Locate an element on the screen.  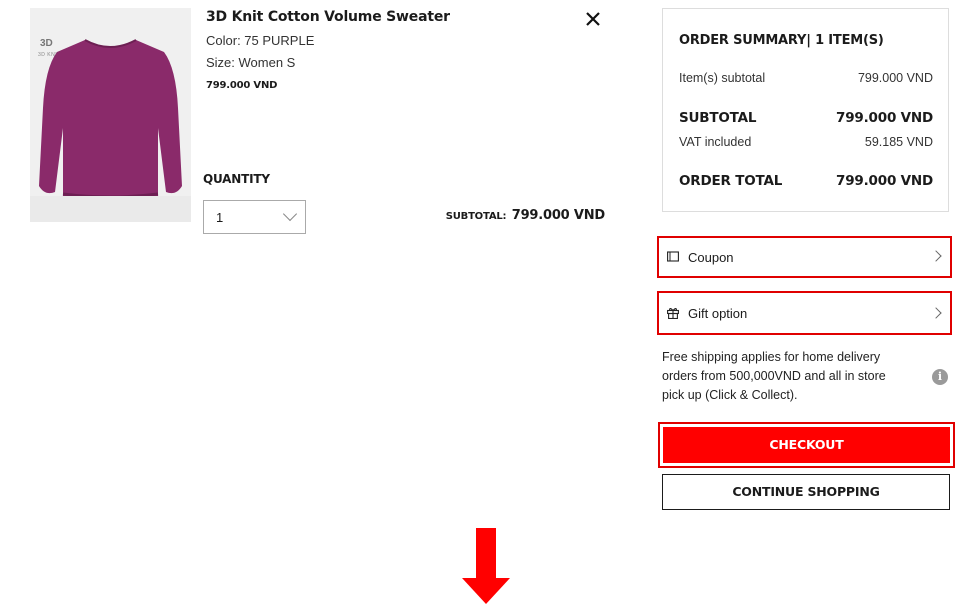
vat-value: 59.185 VND is located at coordinates (898, 142).